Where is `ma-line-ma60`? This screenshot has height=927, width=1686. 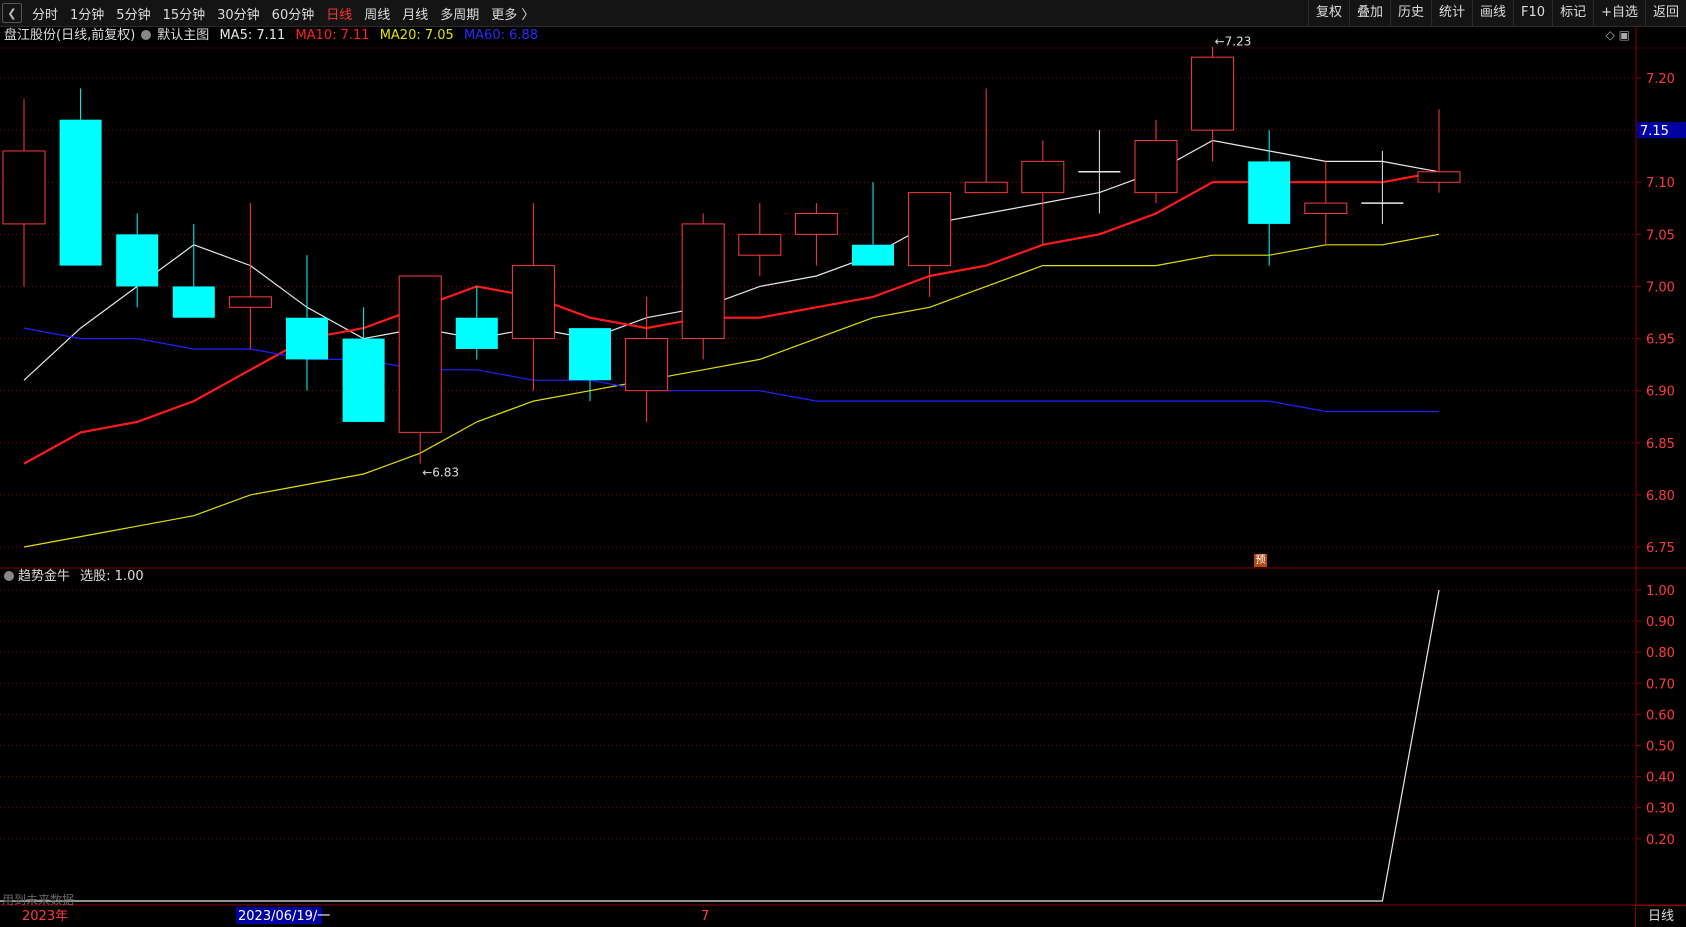 ma-line-ma60 is located at coordinates (731, 370).